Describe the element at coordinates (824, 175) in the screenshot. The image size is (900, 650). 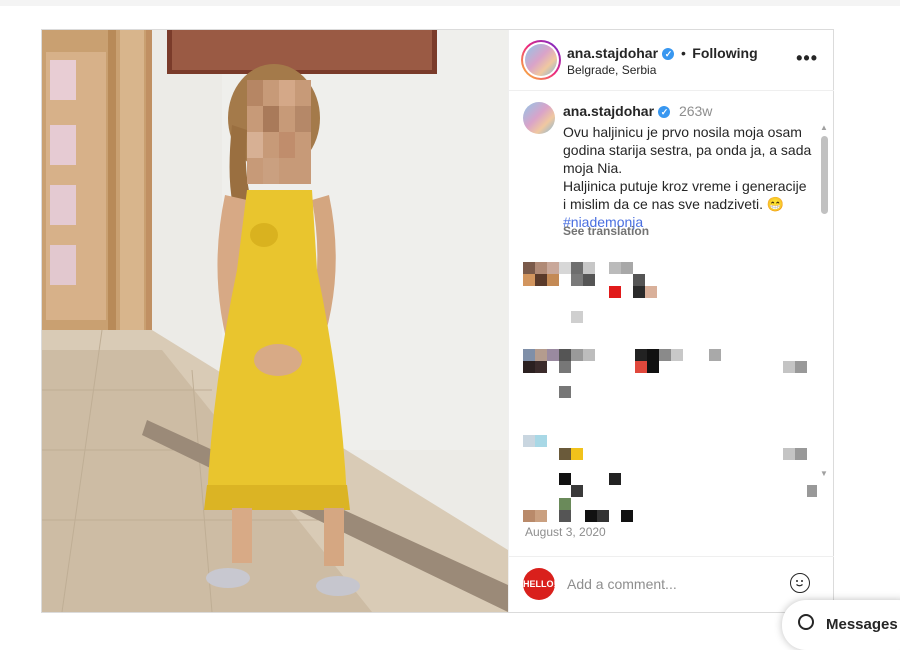
I see `scrollbar-thumb` at that location.